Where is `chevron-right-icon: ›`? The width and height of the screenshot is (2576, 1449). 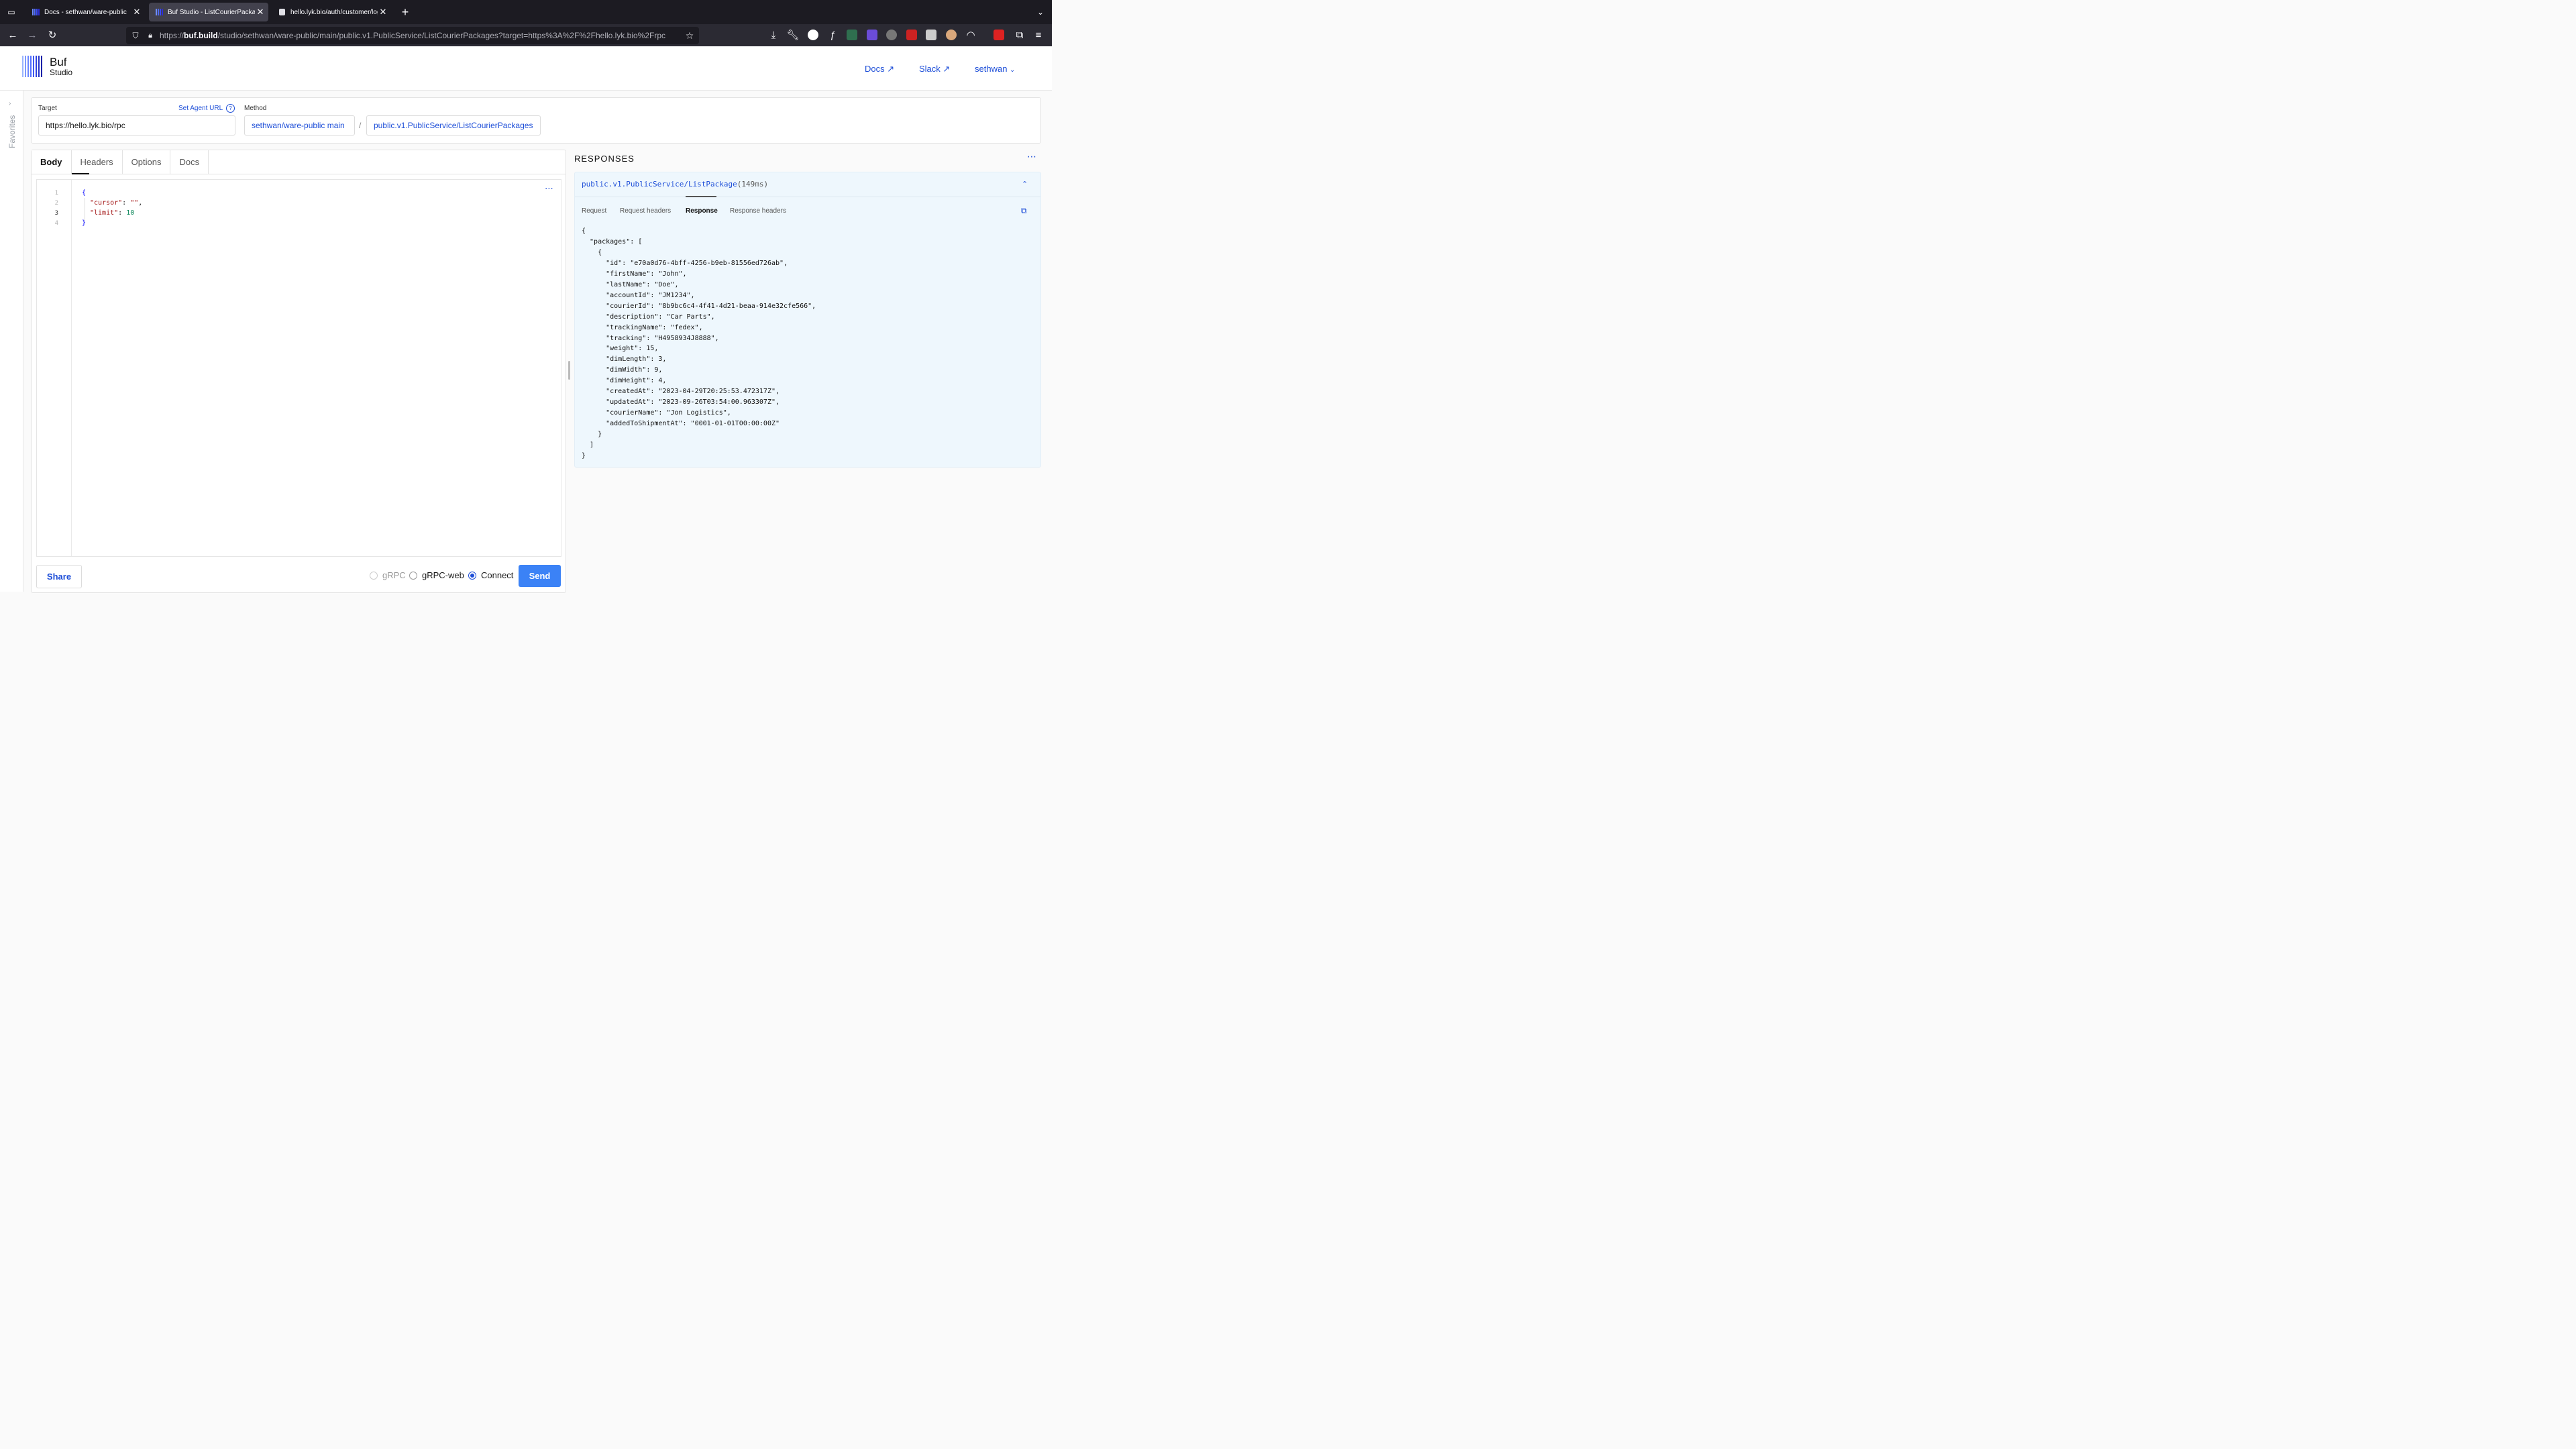
chevron-right-icon: › is located at coordinates (10, 103).